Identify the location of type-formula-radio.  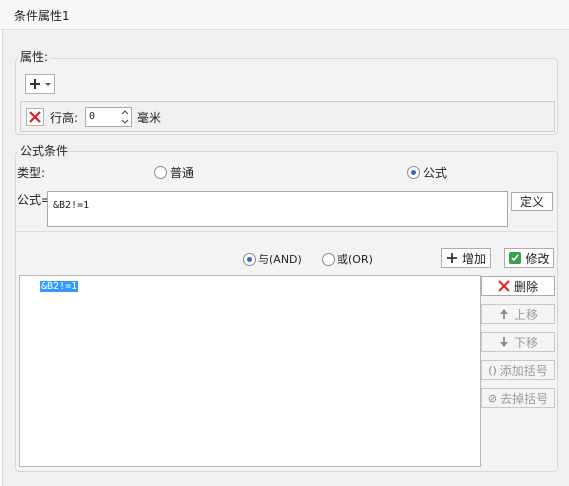
(413, 172).